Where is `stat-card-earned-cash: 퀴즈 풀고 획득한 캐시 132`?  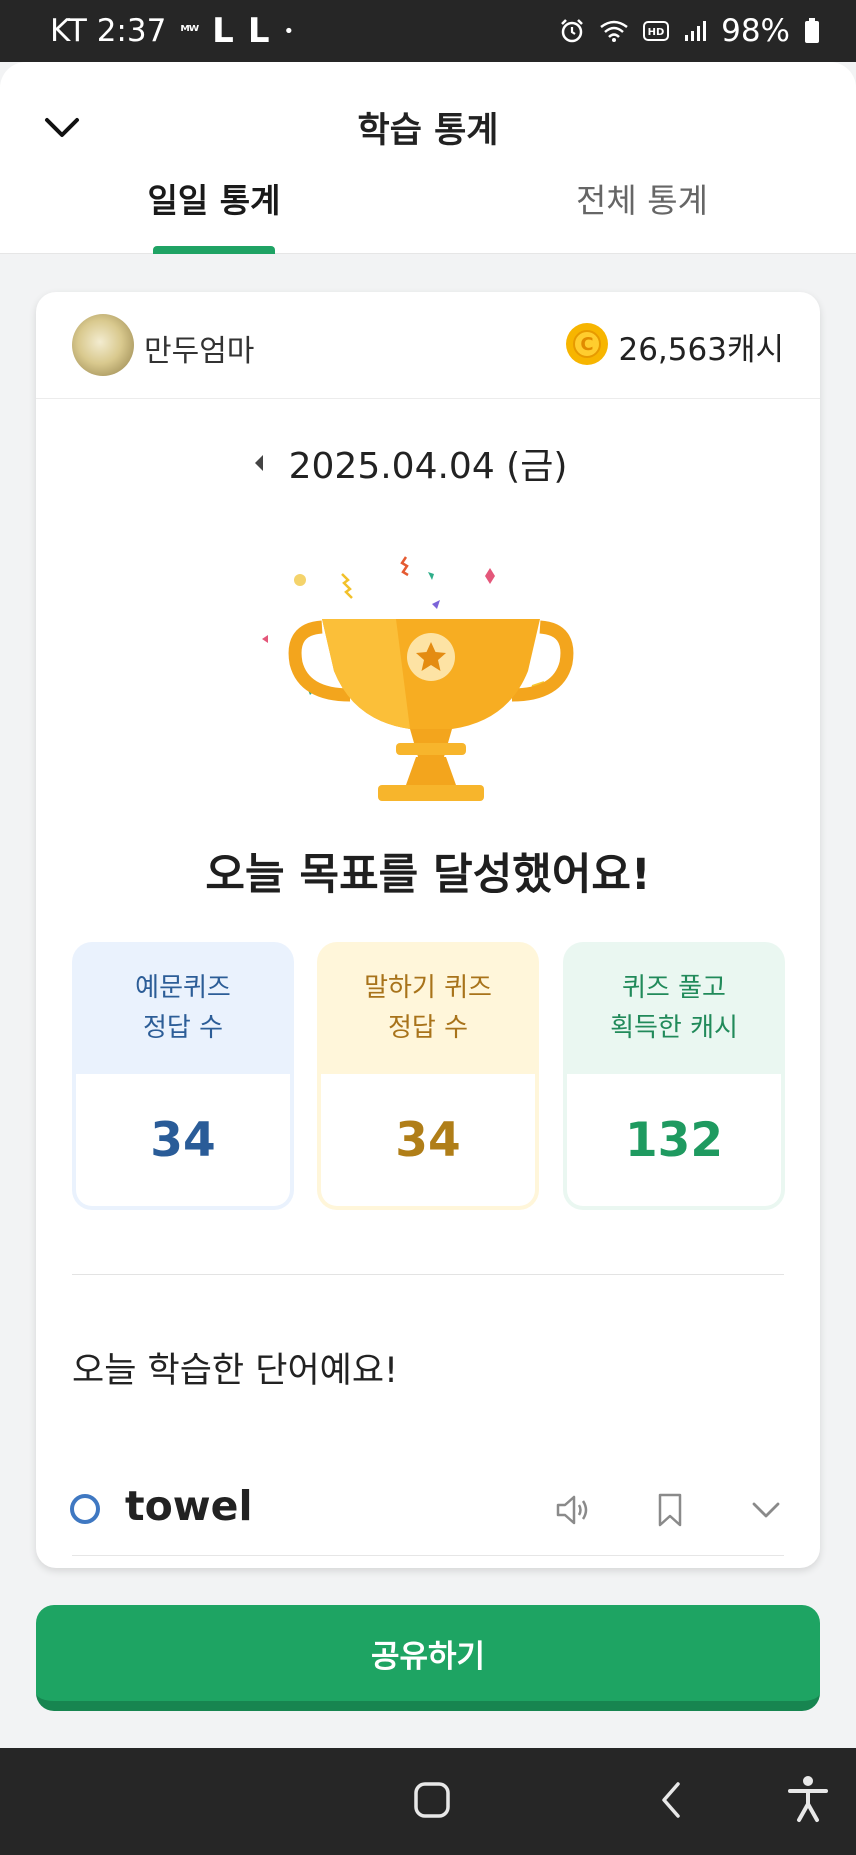 stat-card-earned-cash: 퀴즈 풀고 획득한 캐시 132 is located at coordinates (674, 1076).